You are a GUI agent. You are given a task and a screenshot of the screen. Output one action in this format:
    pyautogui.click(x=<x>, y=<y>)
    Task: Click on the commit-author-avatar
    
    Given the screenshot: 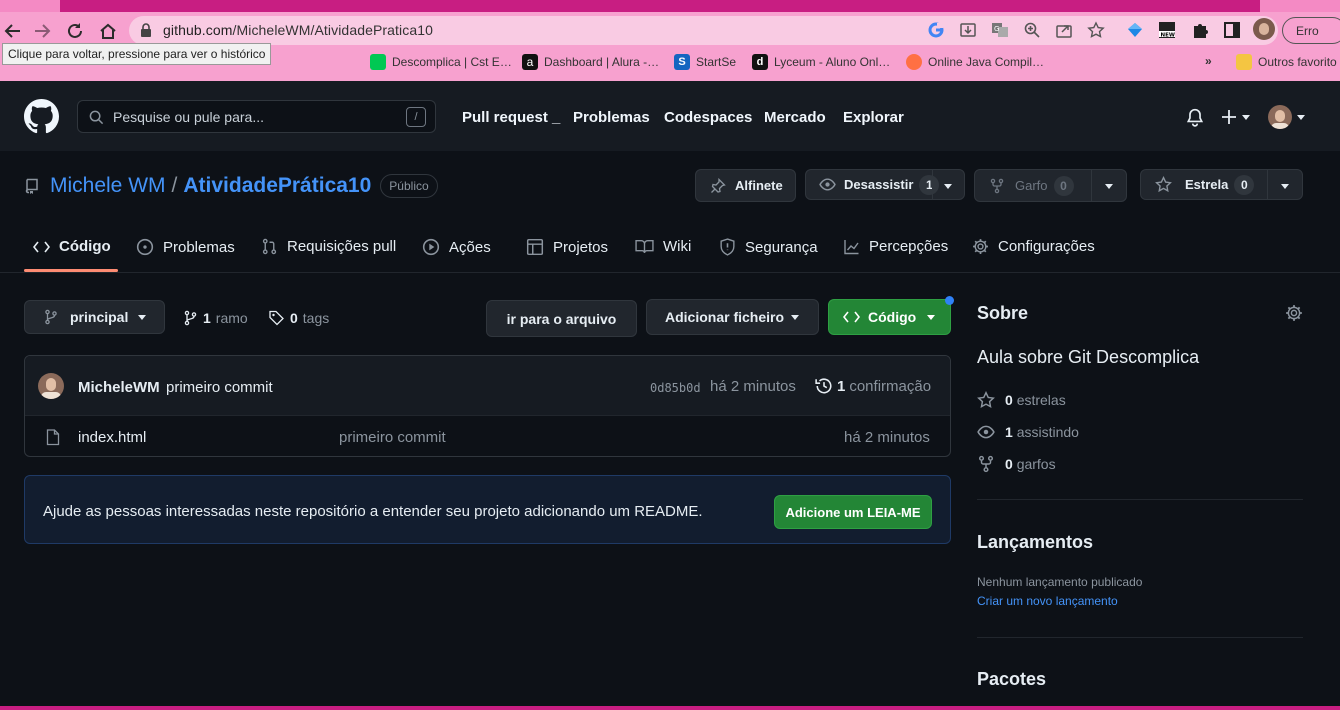 What is the action you would take?
    pyautogui.click(x=51, y=386)
    